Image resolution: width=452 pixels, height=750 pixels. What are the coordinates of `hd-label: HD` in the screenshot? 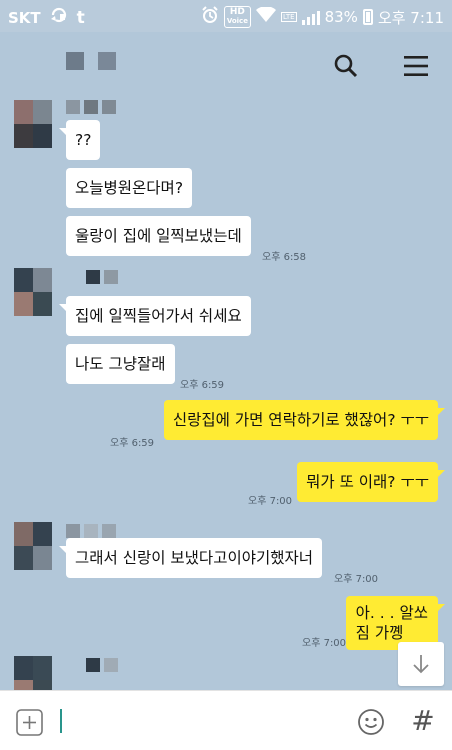 It's located at (237, 12).